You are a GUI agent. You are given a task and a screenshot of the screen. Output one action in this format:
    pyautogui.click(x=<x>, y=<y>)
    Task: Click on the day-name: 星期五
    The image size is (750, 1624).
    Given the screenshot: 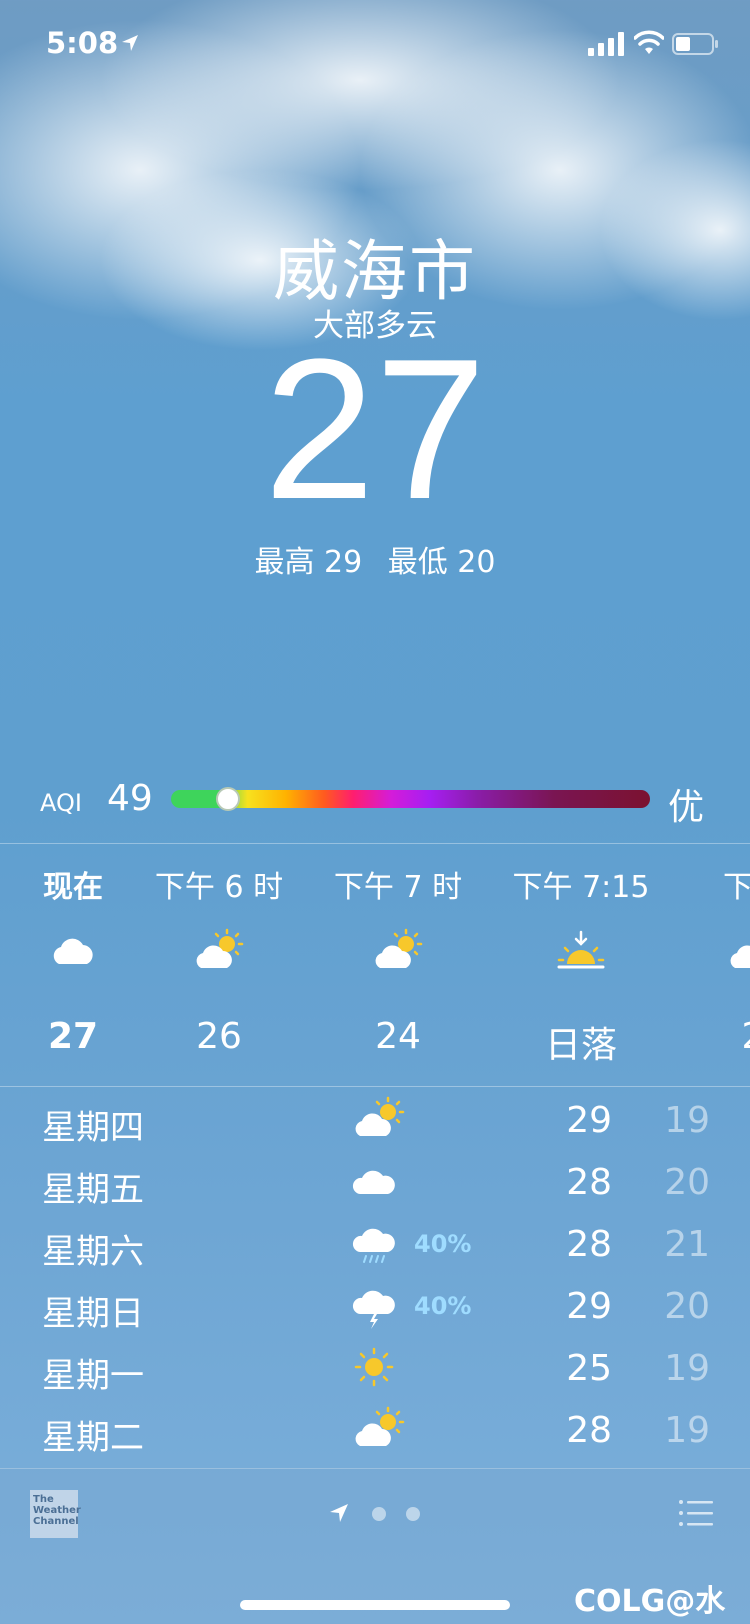 What is the action you would take?
    pyautogui.click(x=93, y=1190)
    